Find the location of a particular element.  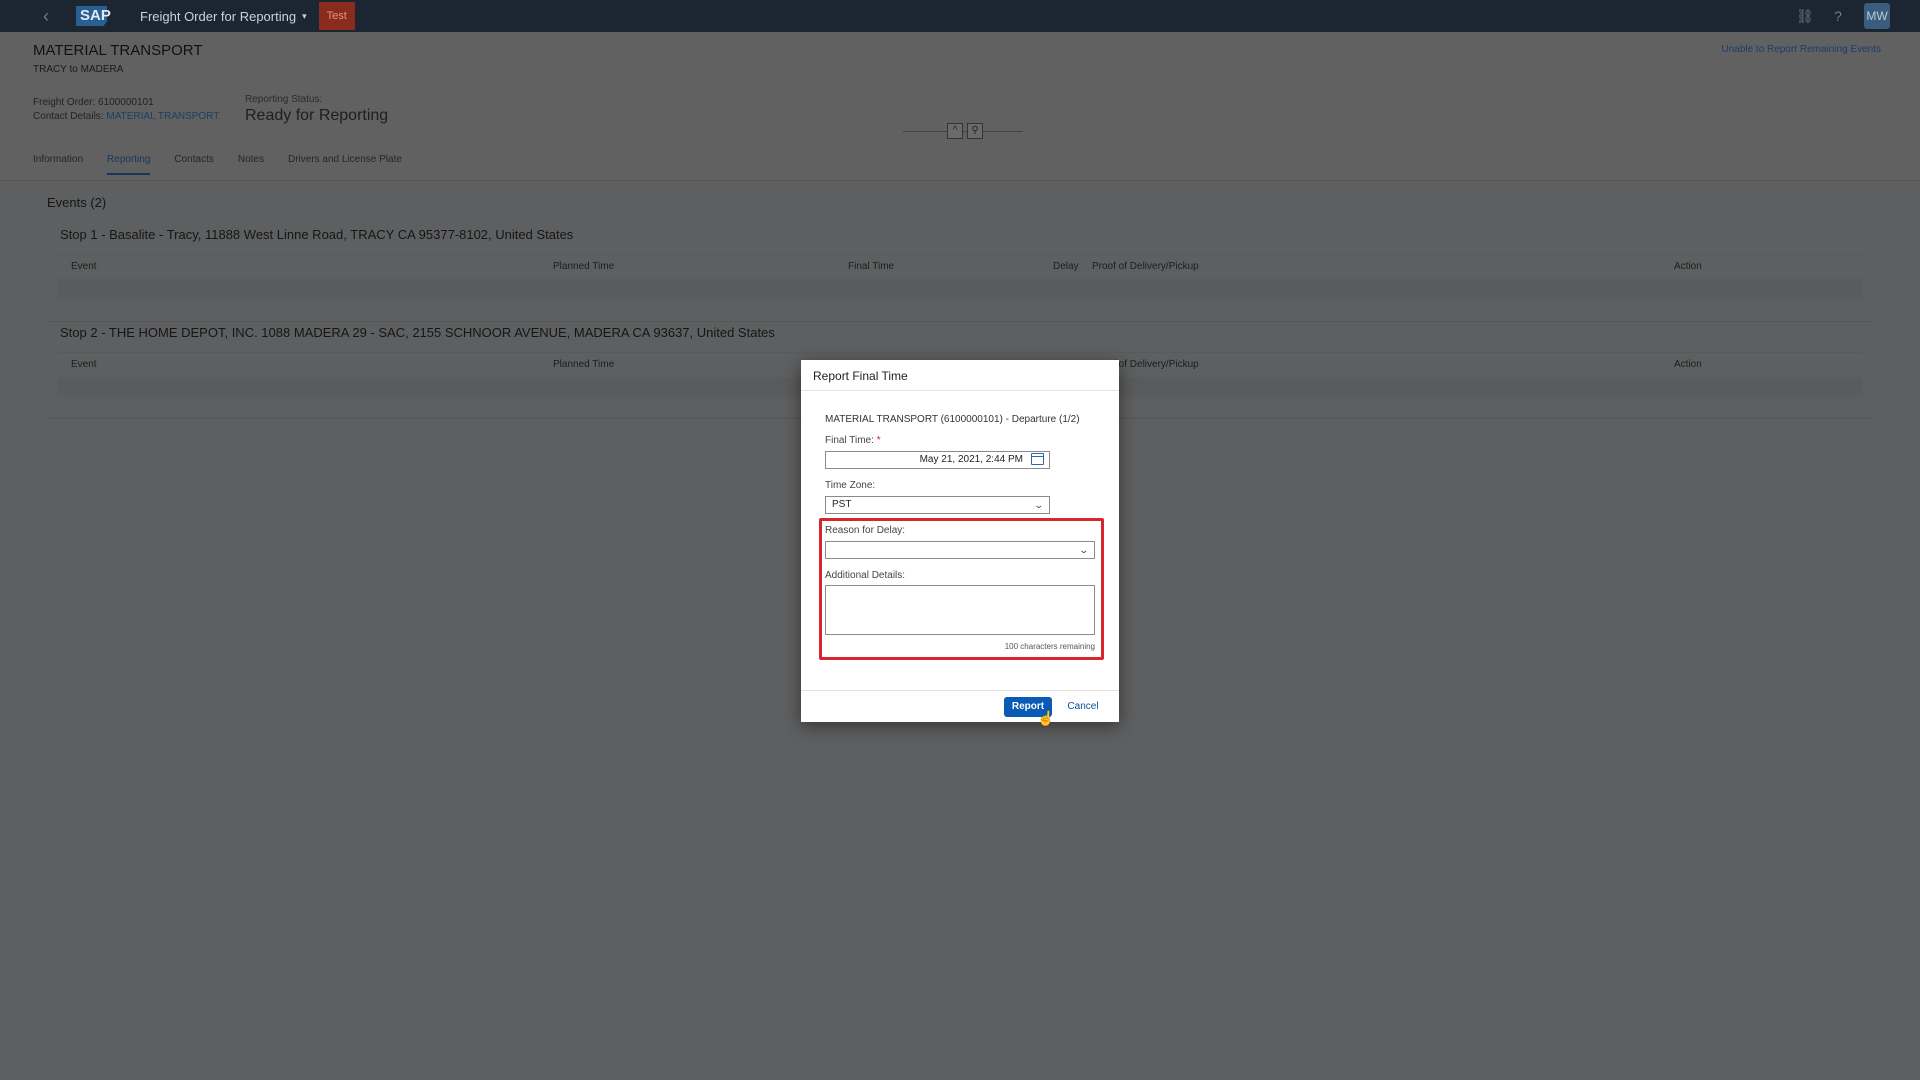

app-title: Freight Order for Reporting is located at coordinates (218, 16).